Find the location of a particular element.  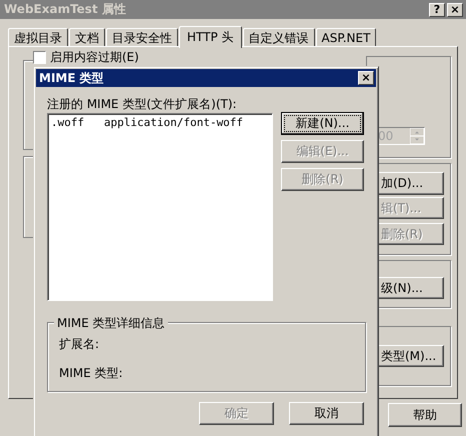

tab: ASP.NET is located at coordinates (346, 37).